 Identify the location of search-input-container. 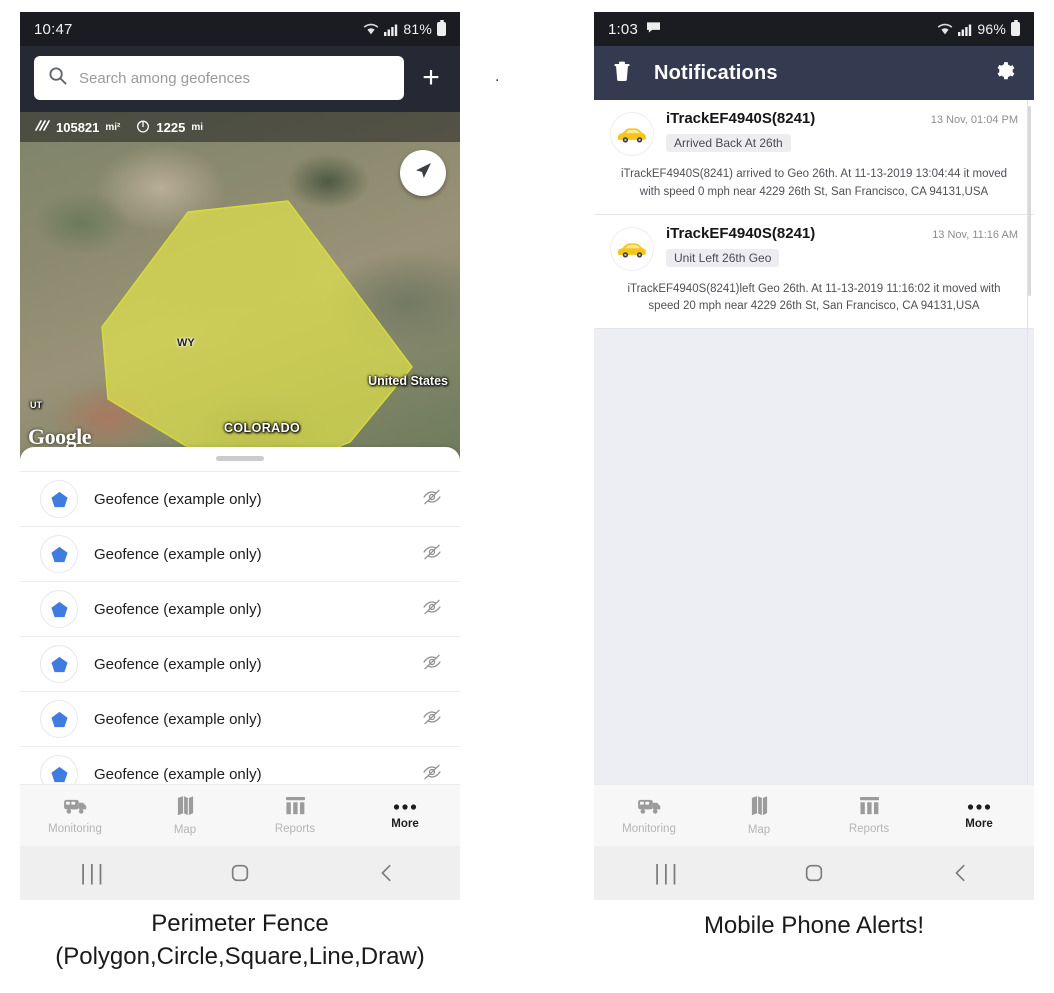
(219, 78).